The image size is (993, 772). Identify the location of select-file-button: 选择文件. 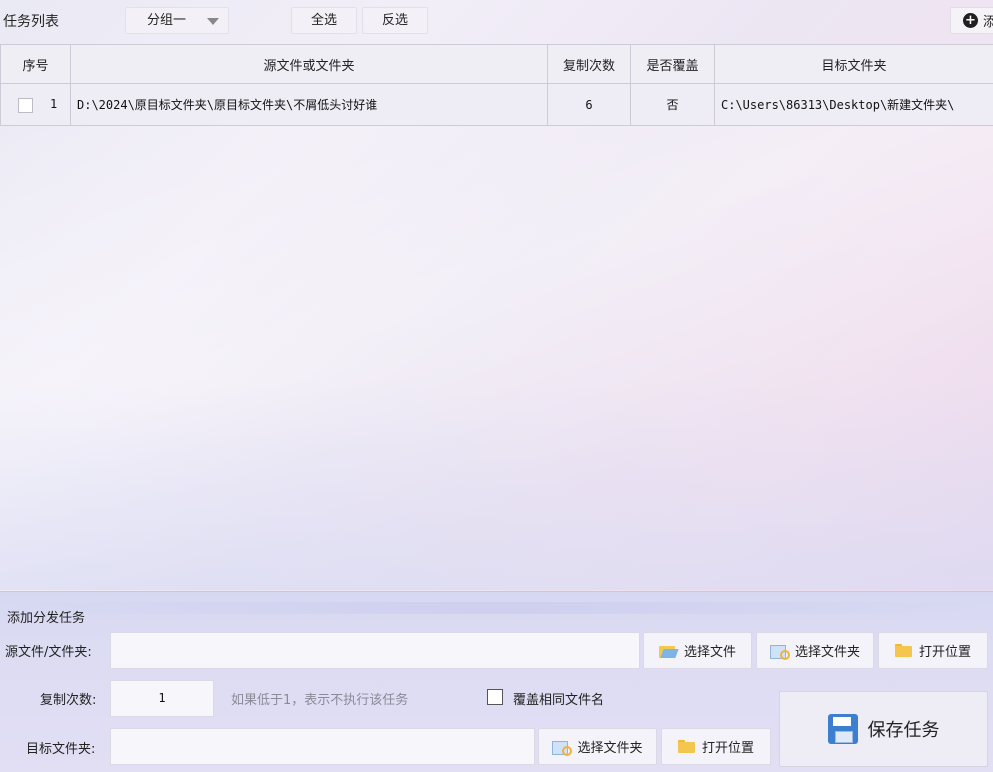
(697, 650).